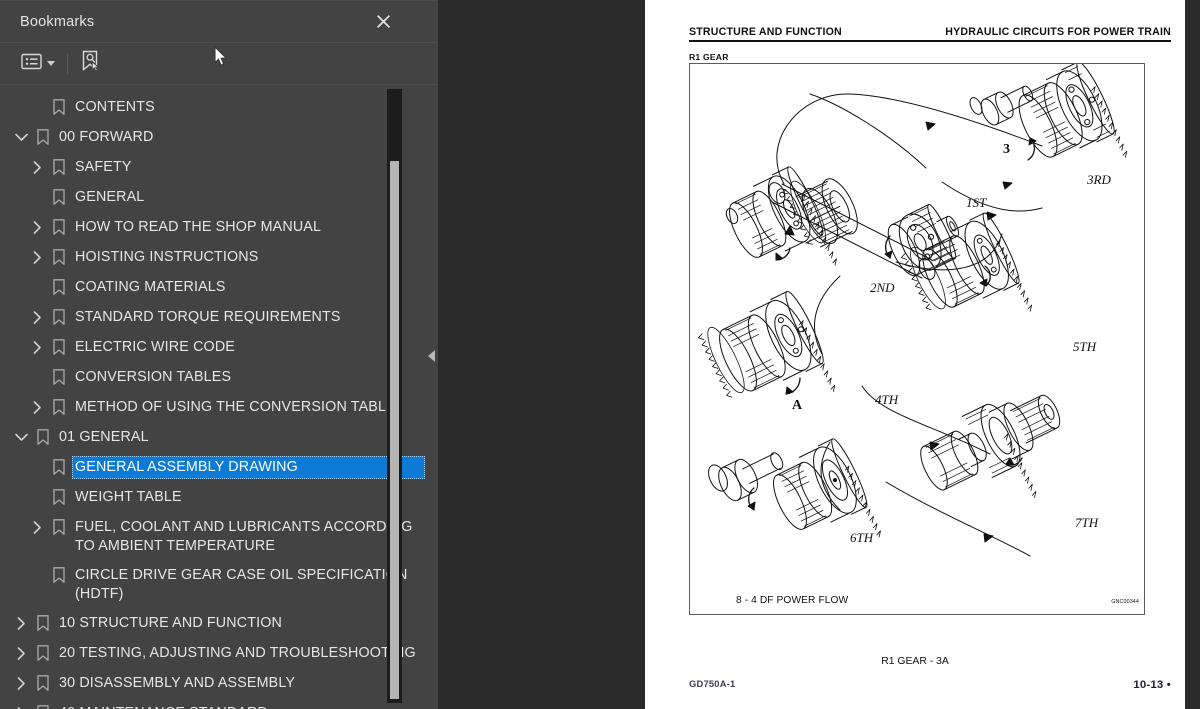  What do you see at coordinates (235, 407) in the screenshot?
I see `bookmark-label: METHOD OF USING THE CONVERSION TABLE` at bounding box center [235, 407].